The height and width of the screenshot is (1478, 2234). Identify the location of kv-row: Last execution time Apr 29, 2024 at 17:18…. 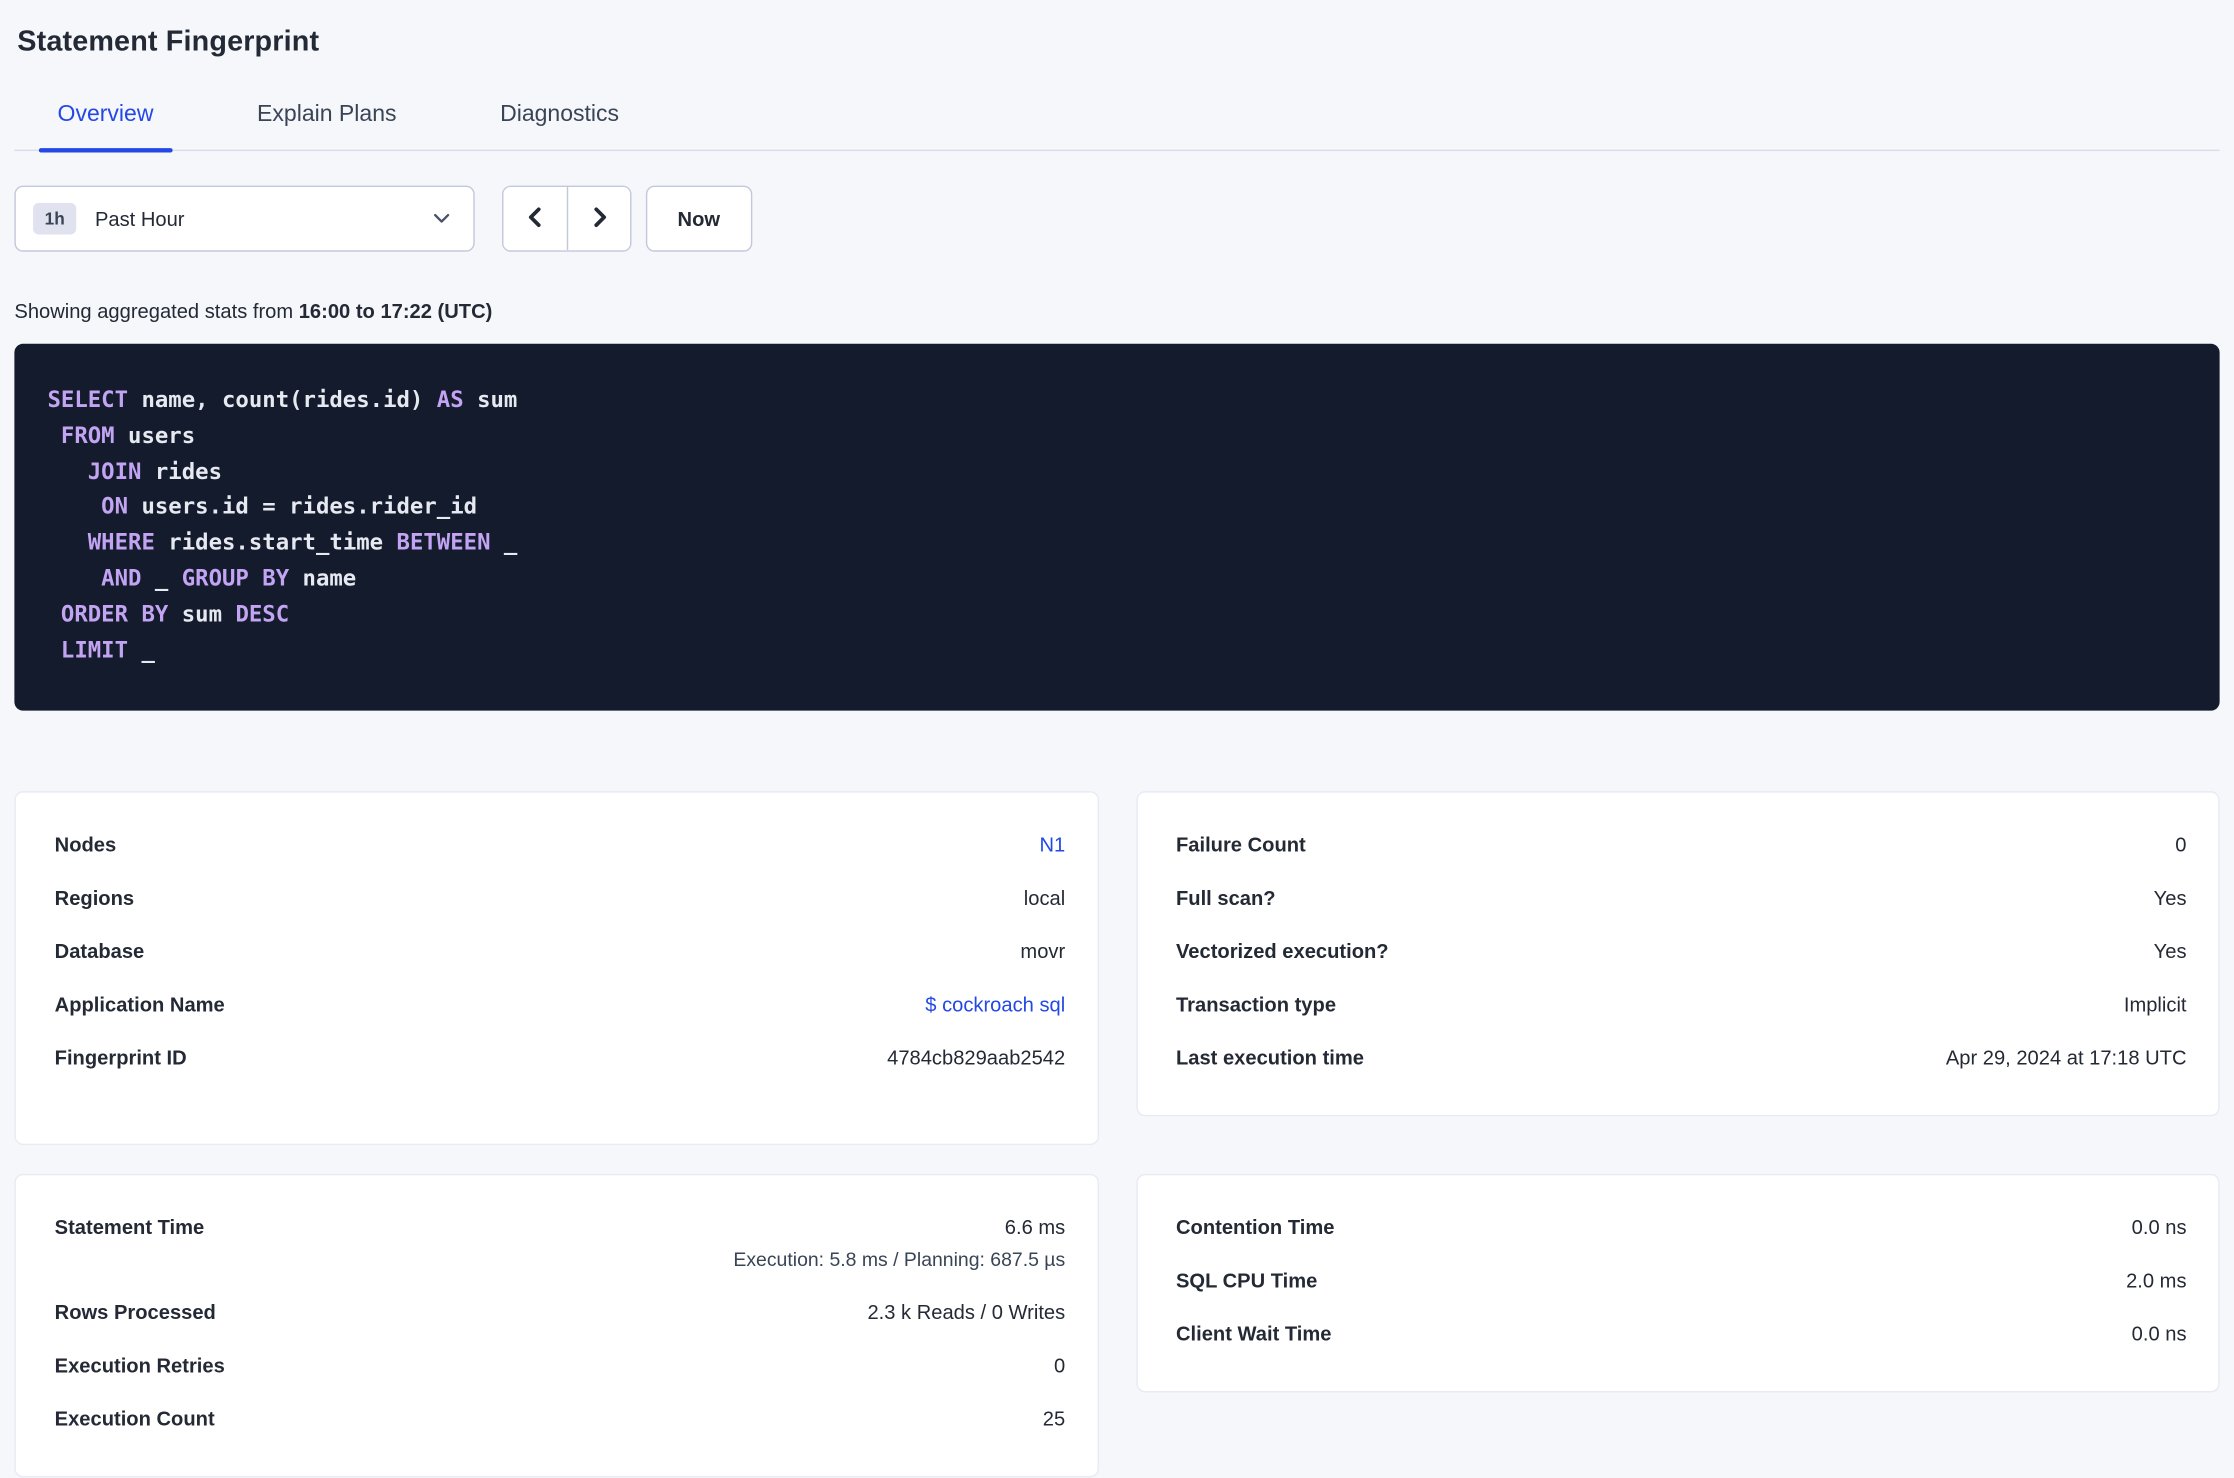
(1681, 1057).